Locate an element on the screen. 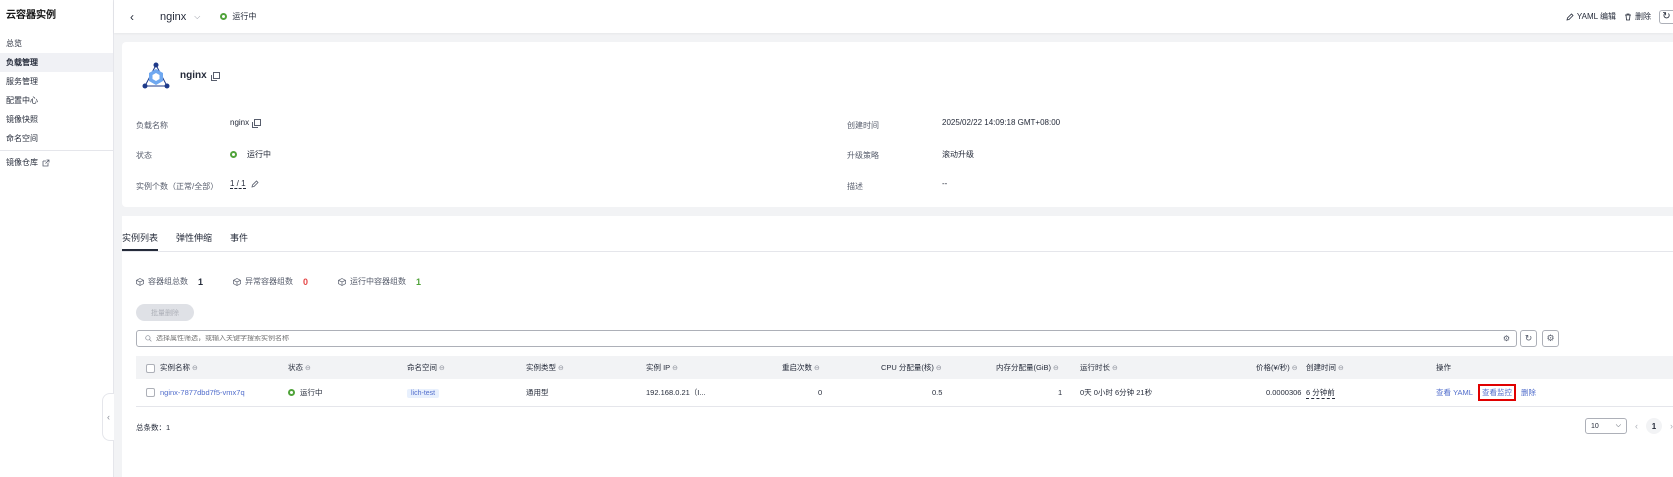  col-memory: 内存分配量(GiB) is located at coordinates (1027, 367).